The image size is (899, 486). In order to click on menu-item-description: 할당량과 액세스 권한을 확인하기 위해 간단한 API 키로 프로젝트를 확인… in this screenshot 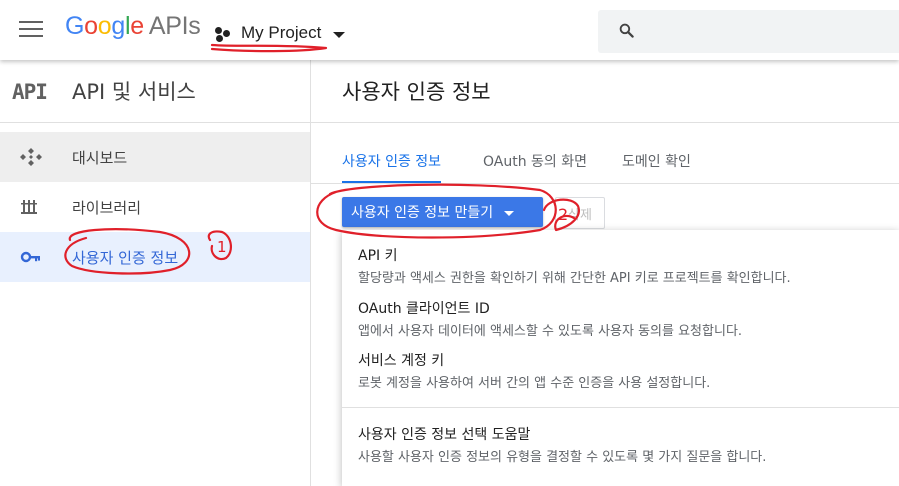, I will do `click(574, 278)`.